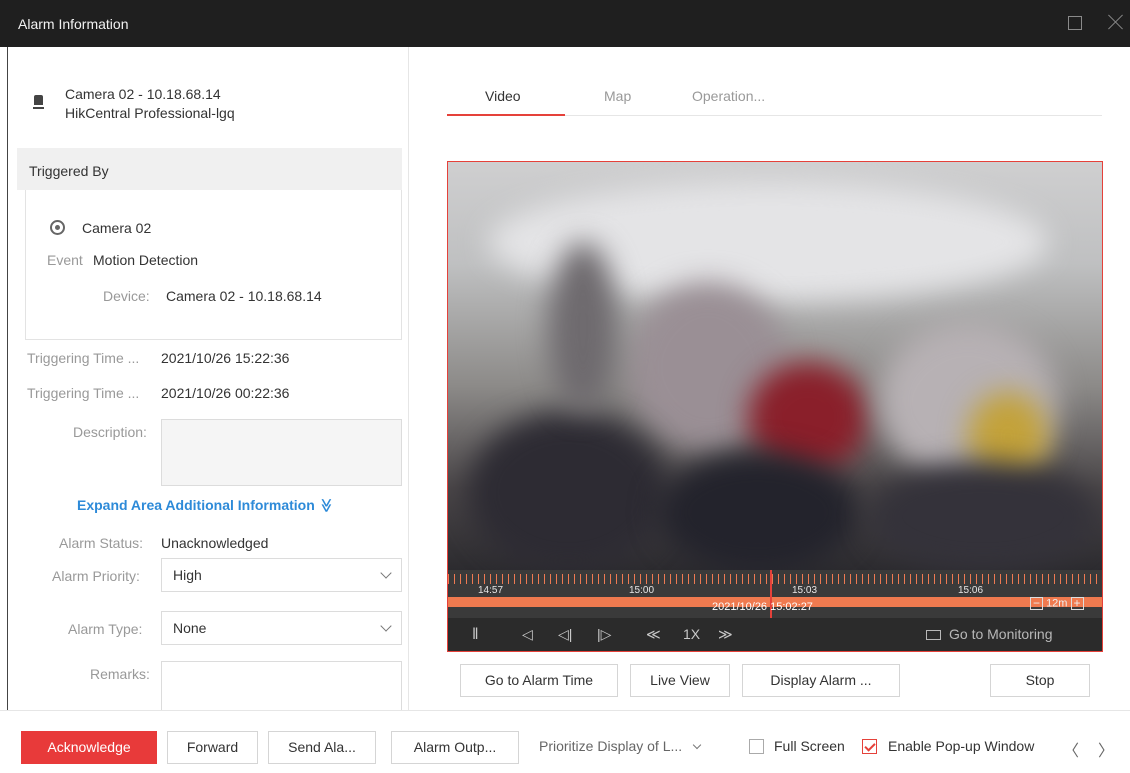 The height and width of the screenshot is (773, 1130). Describe the element at coordinates (281, 575) in the screenshot. I see `alarm-priority-select: High` at that location.